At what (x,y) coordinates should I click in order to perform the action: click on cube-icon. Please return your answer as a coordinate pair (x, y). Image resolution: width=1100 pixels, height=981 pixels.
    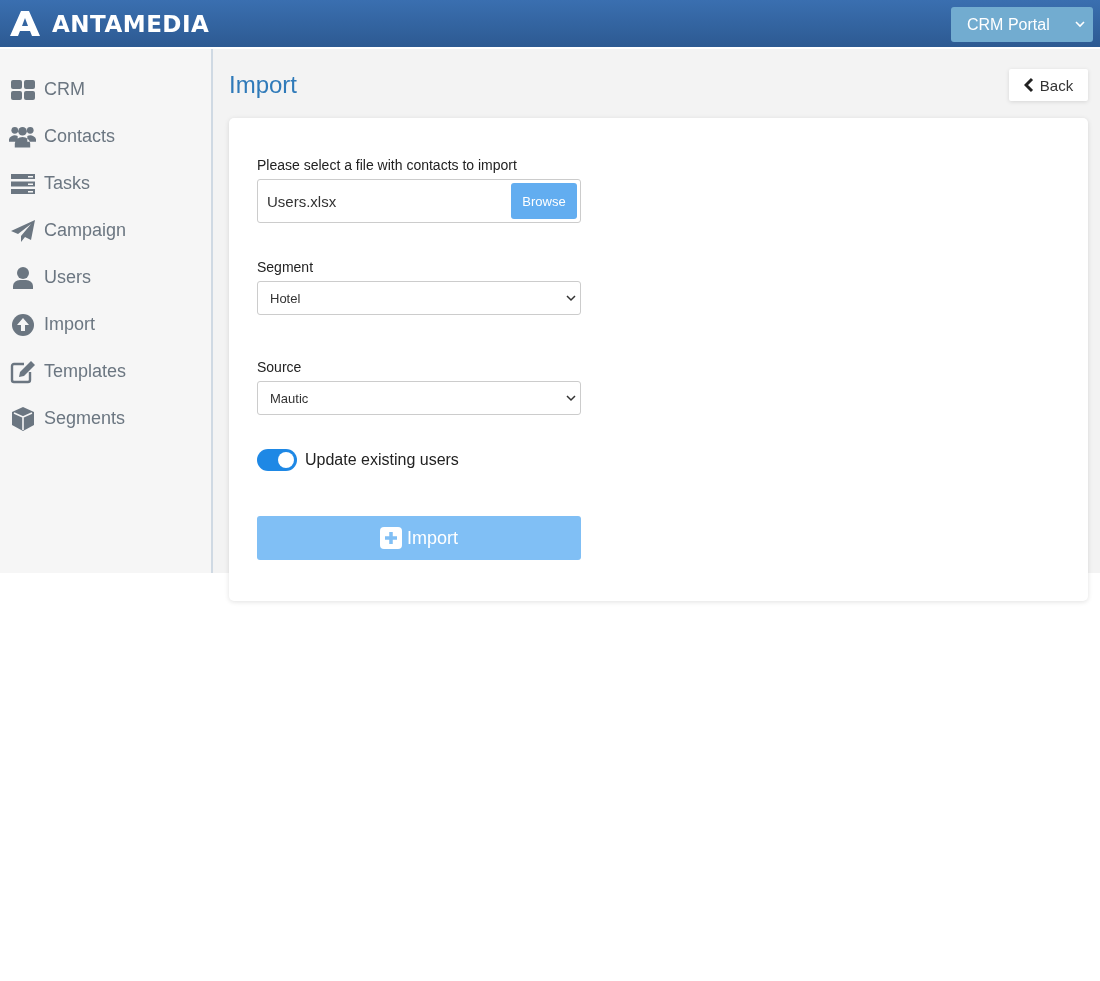
    Looking at the image, I should click on (22, 418).